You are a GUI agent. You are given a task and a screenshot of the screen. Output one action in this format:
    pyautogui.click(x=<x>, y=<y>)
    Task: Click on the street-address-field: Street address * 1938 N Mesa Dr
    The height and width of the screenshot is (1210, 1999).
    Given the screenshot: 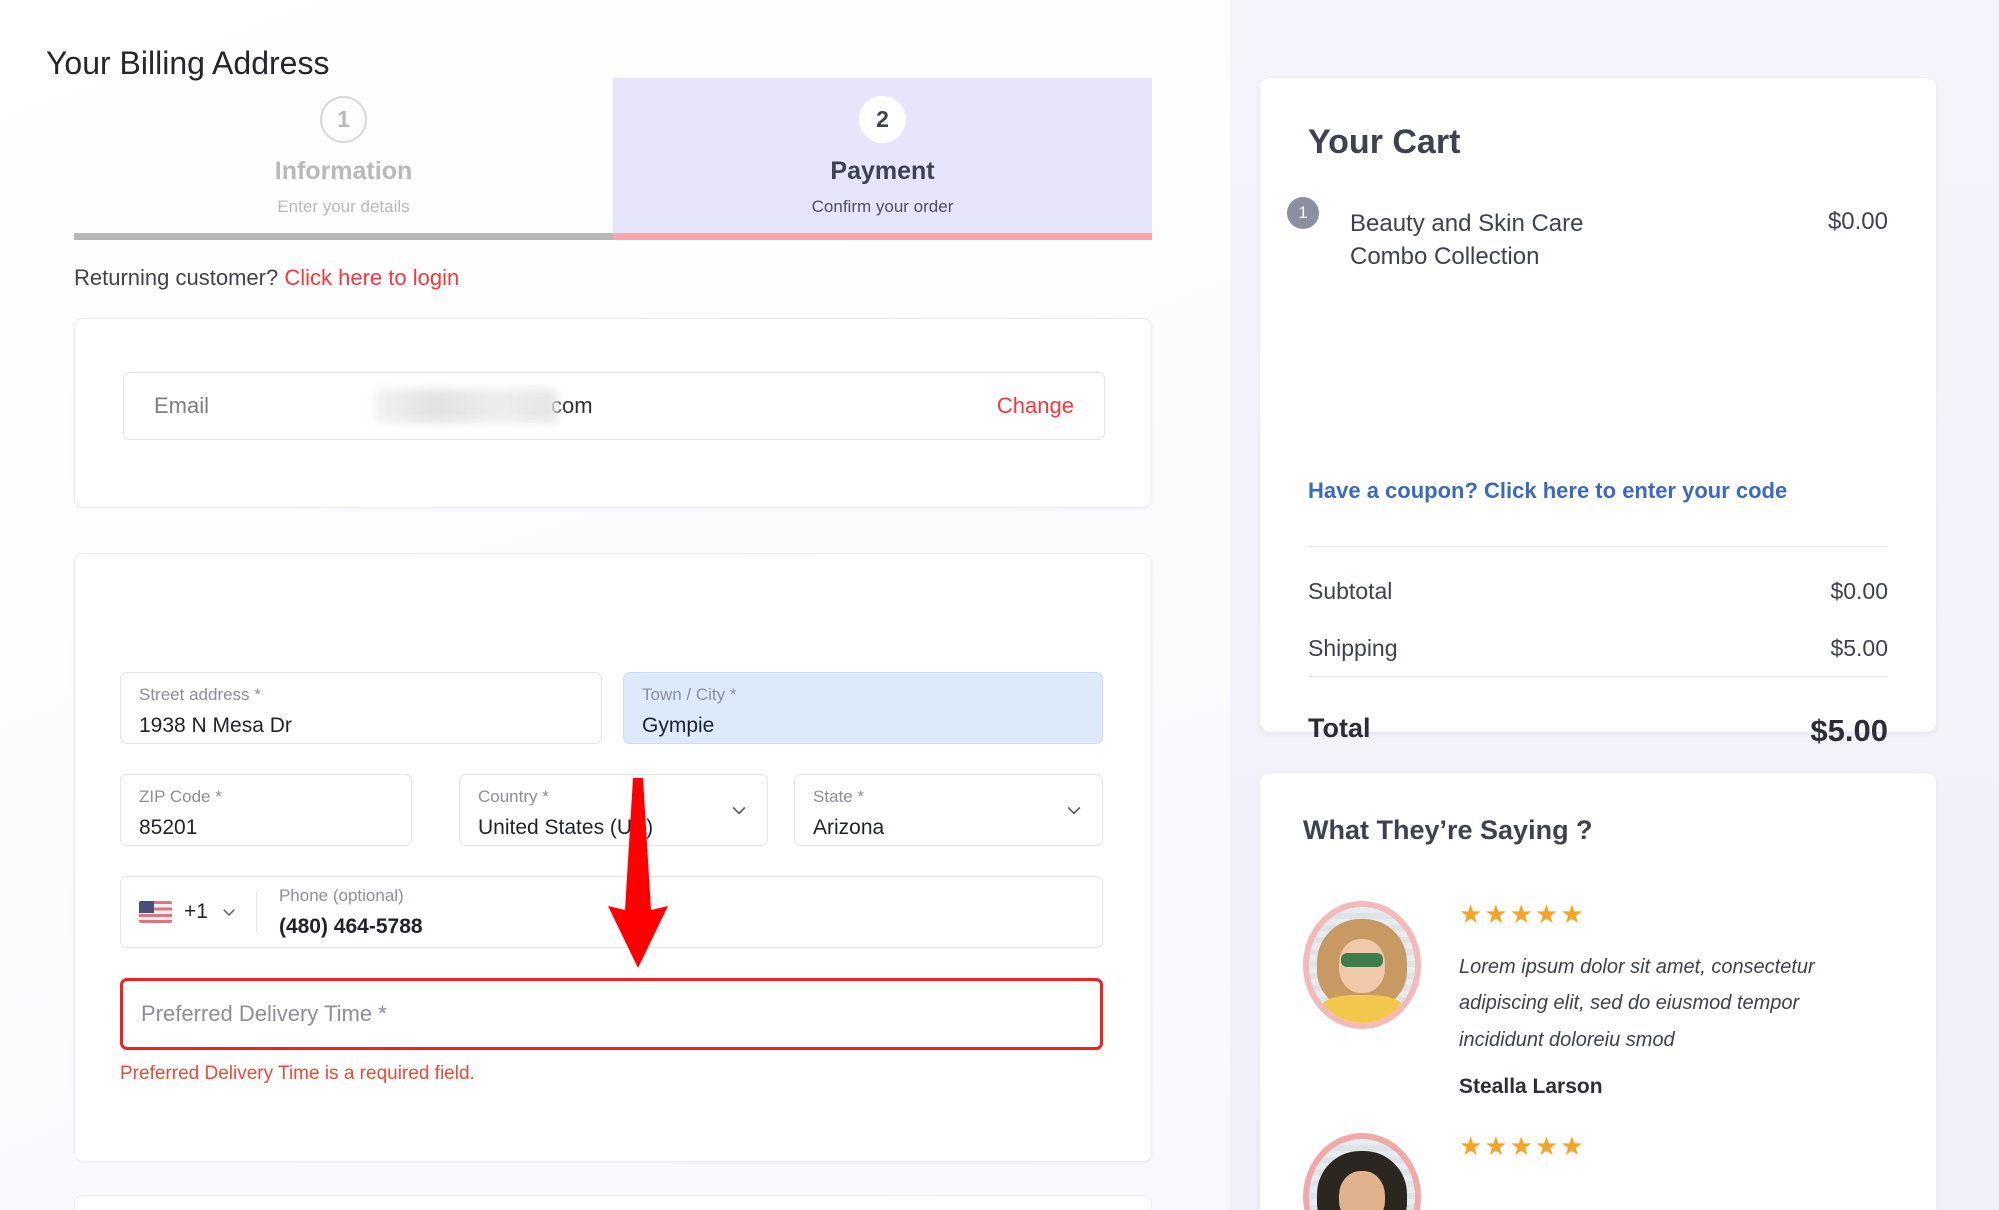 What is the action you would take?
    pyautogui.click(x=361, y=708)
    